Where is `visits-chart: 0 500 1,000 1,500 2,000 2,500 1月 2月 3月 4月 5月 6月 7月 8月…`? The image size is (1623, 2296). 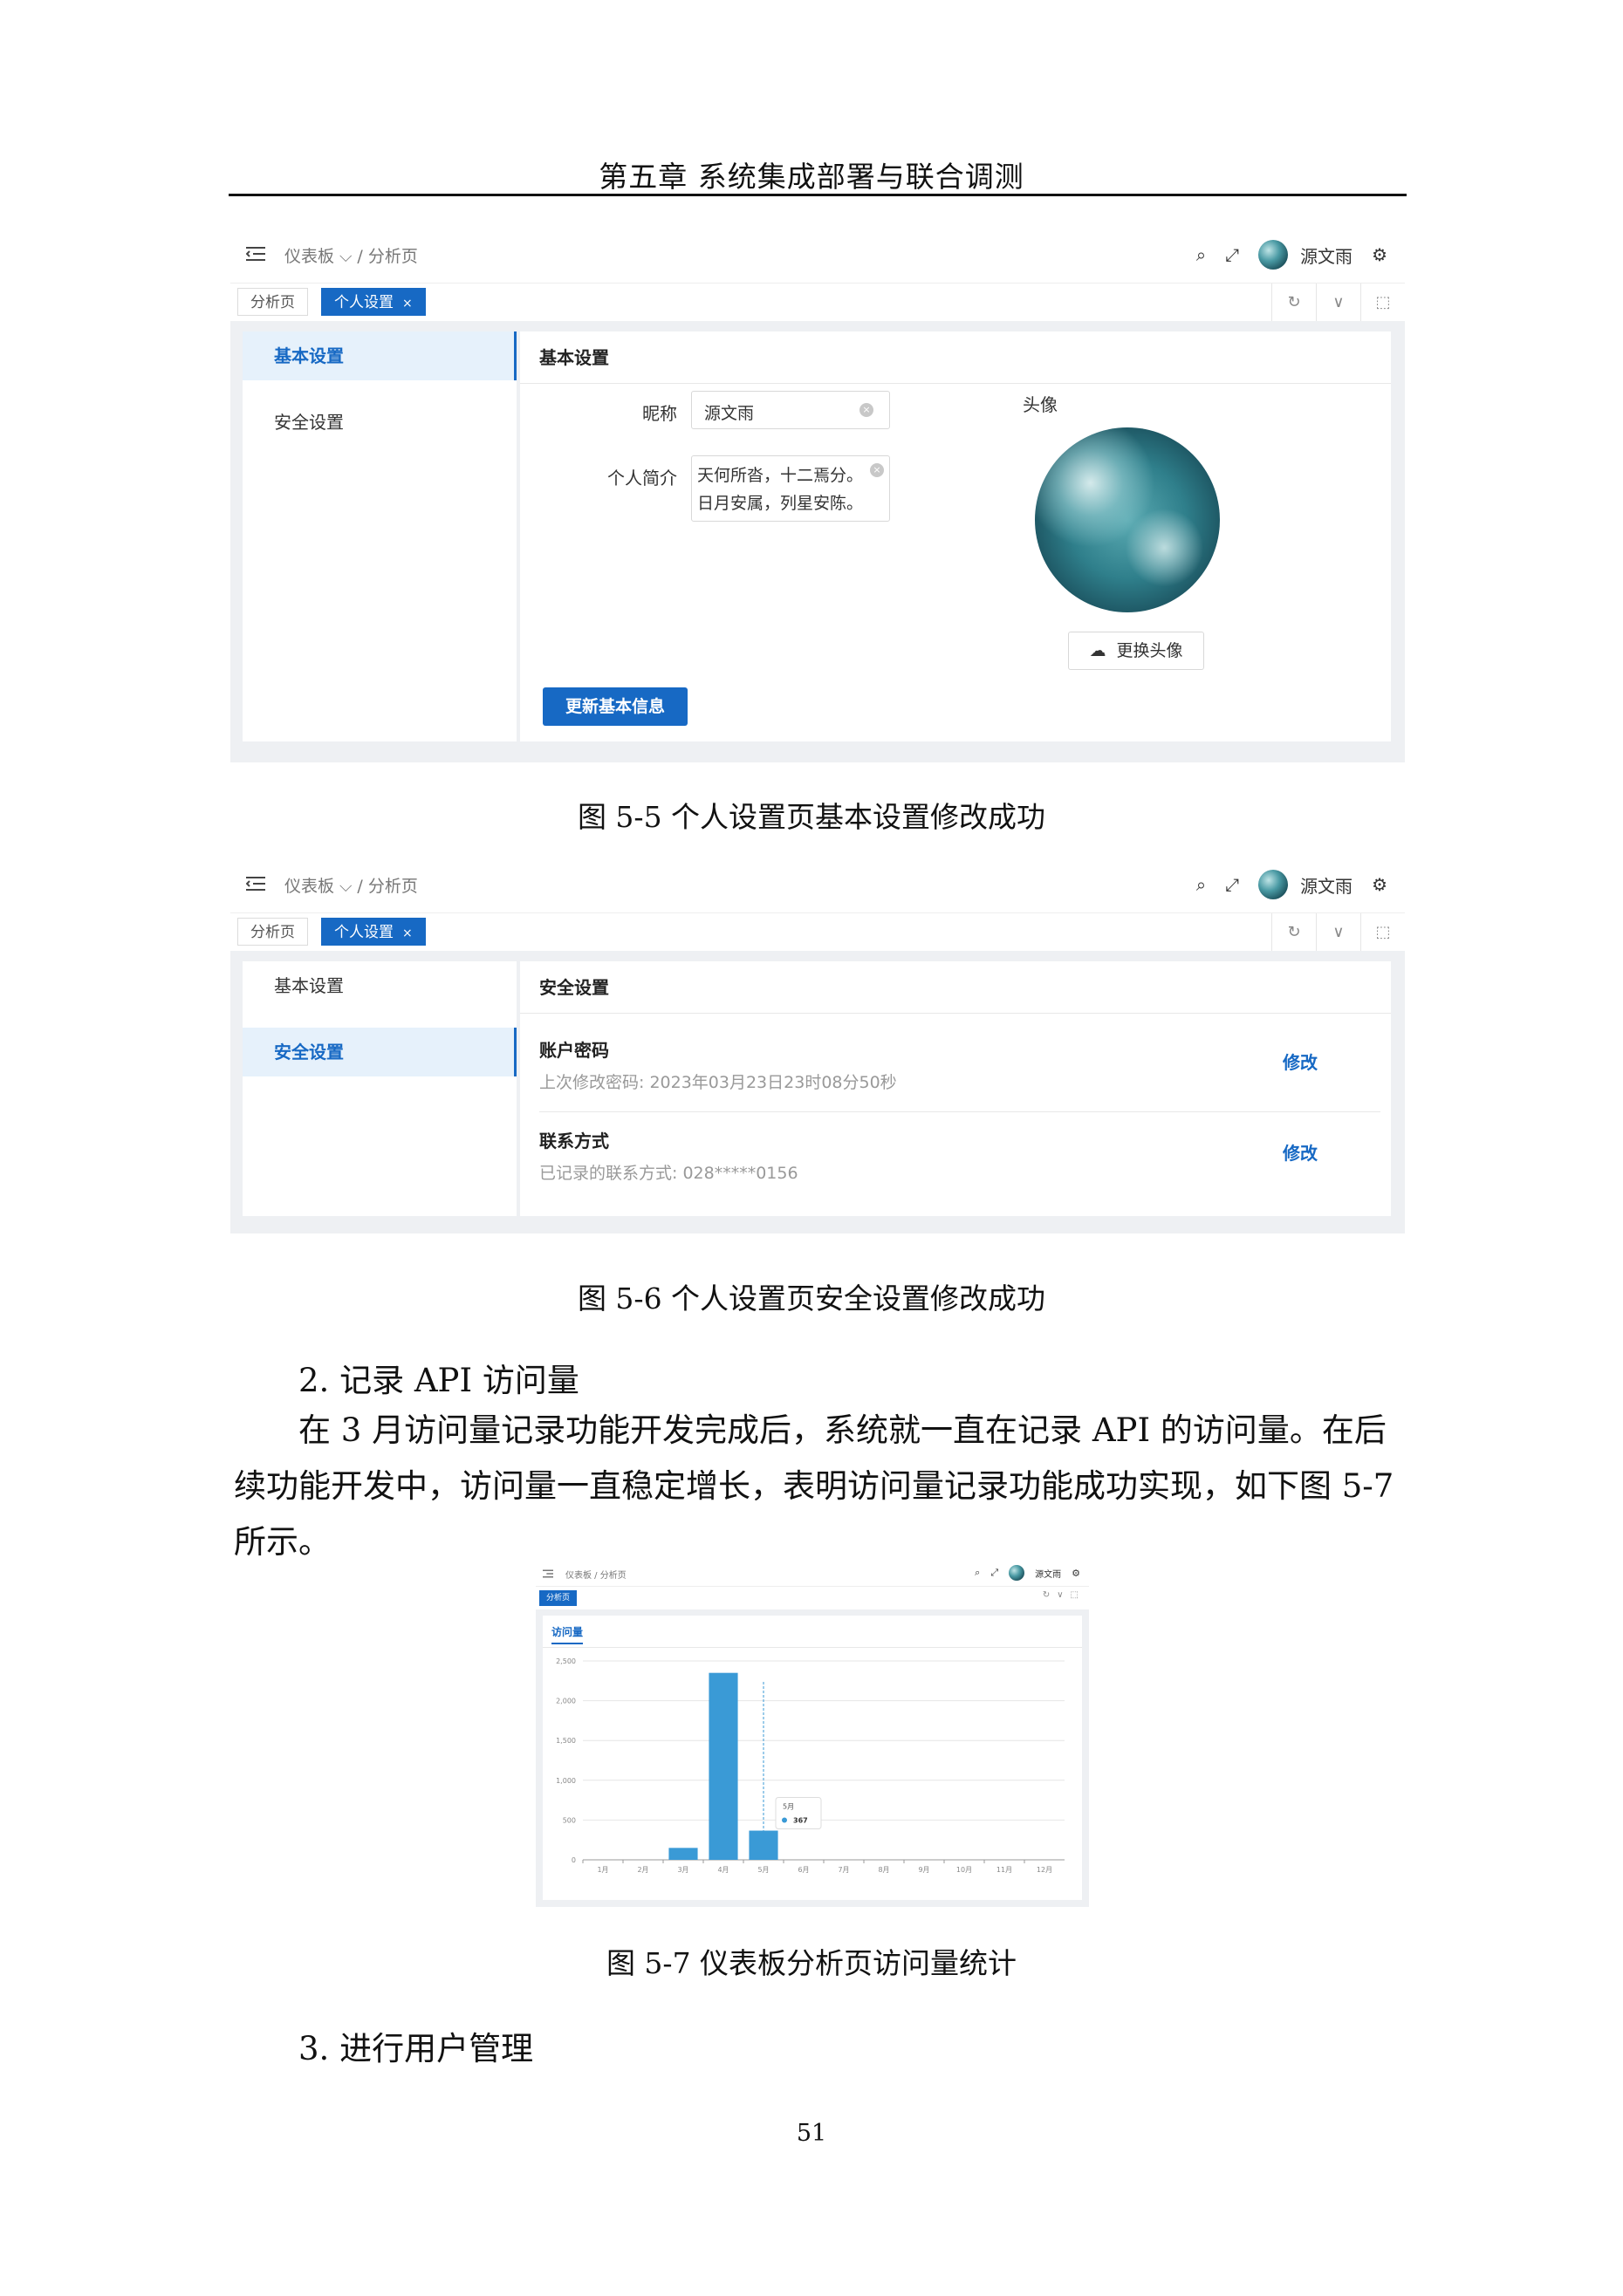
visits-chart: 0 500 1,000 1,500 2,000 2,500 1月 2月 3月 4月 5月 6月 7月 8月… is located at coordinates (810, 1765).